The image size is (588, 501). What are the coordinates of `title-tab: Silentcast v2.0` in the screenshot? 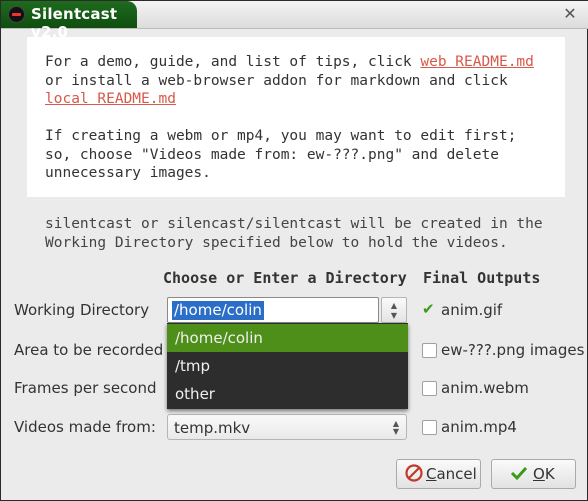 It's located at (69, 21).